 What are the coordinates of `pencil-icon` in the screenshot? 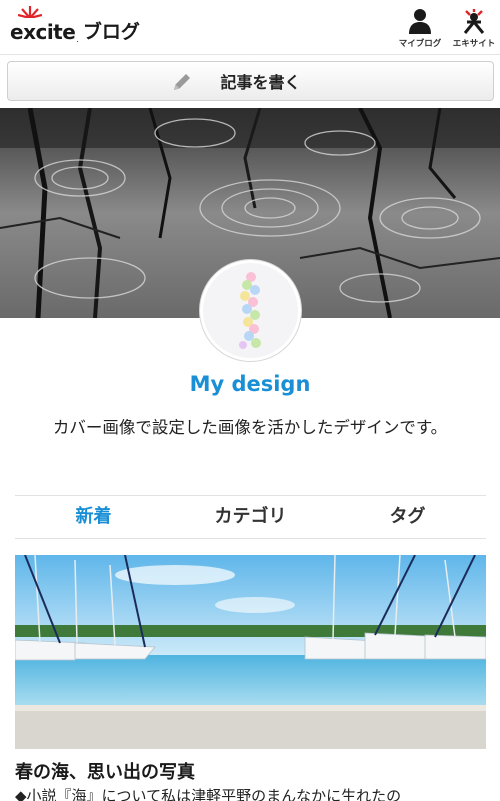 It's located at (182, 82).